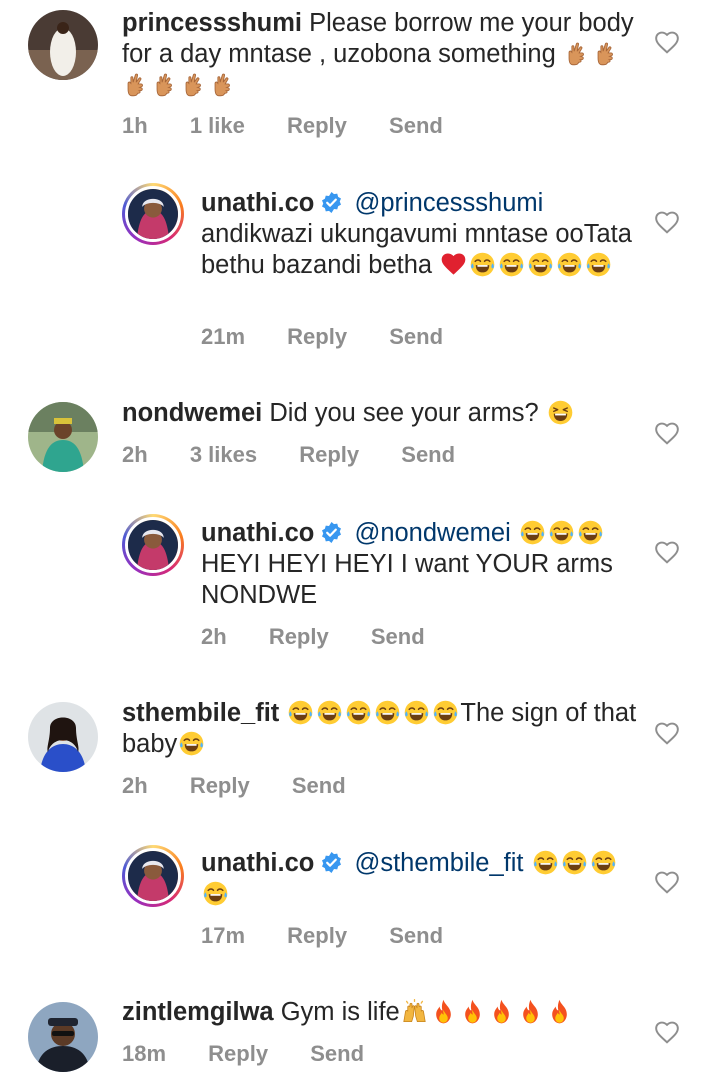 The width and height of the screenshot is (720, 1082). I want to click on comment-meta: 1h 1 like Reply Send, so click(300, 126).